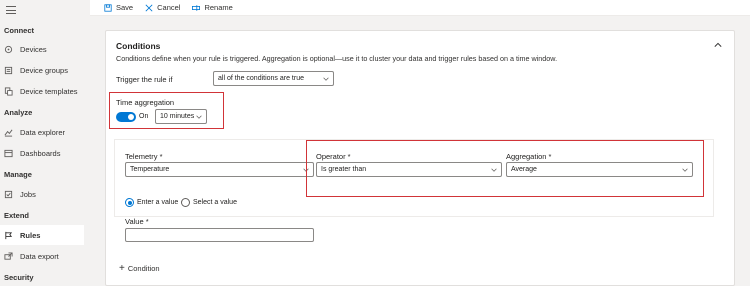  I want to click on value-label: Value *, so click(137, 221).